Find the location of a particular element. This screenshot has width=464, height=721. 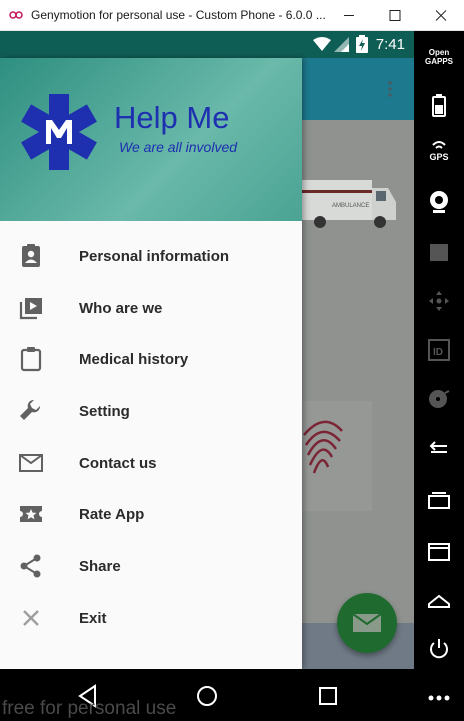

wifi-icon is located at coordinates (322, 44).